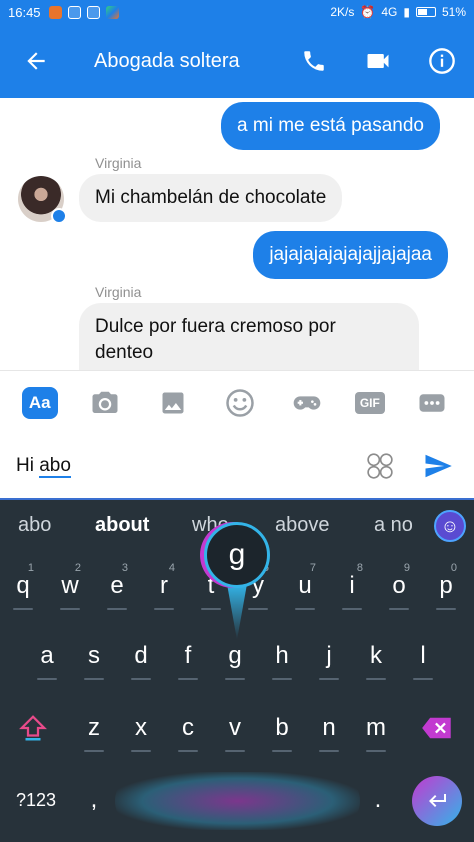 The height and width of the screenshot is (842, 474). What do you see at coordinates (59, 216) in the screenshot?
I see `messenger-badge-icon` at bounding box center [59, 216].